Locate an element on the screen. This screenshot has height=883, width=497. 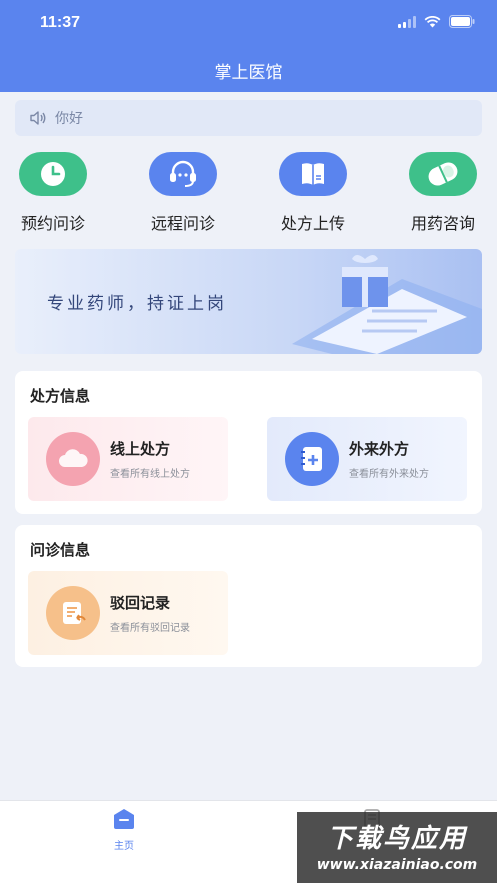
banner-illustration is located at coordinates (387, 304).